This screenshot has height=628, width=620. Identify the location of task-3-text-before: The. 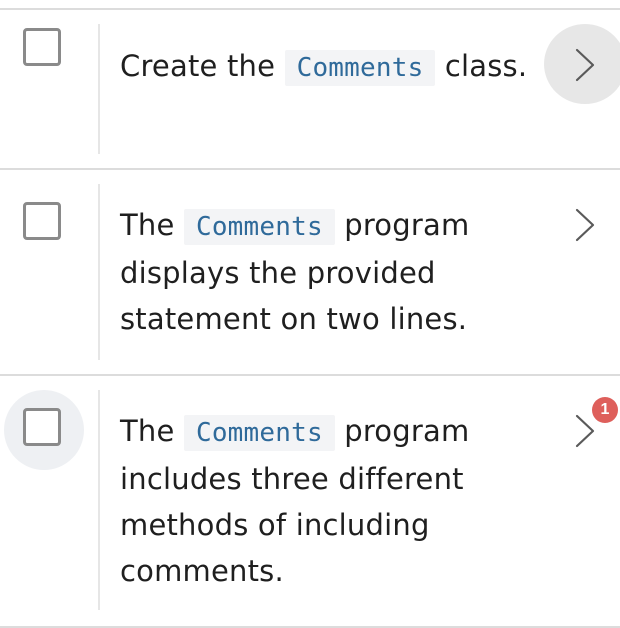
(152, 431).